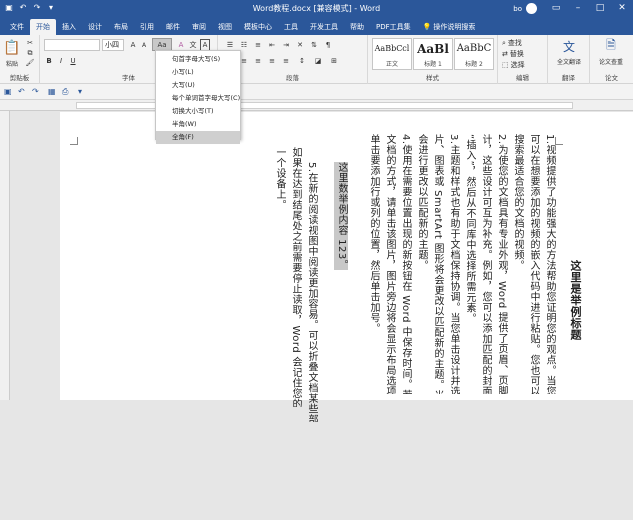 This screenshot has height=520, width=633. I want to click on shading-icon: ◪, so click(318, 61).